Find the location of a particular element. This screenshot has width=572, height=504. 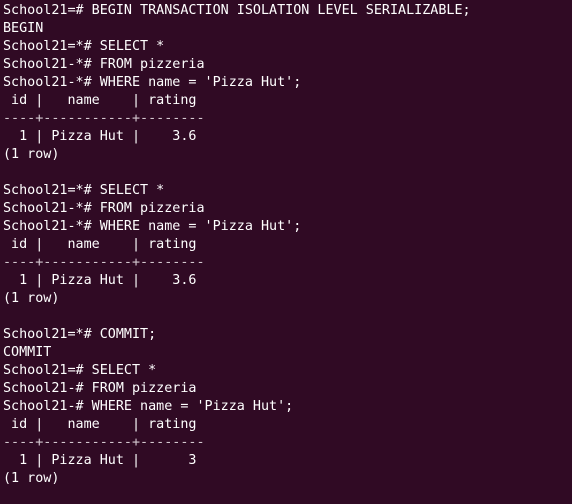

terminal-line-command: School21-# WHERE name = 'Pizza Hut'; is located at coordinates (148, 406).